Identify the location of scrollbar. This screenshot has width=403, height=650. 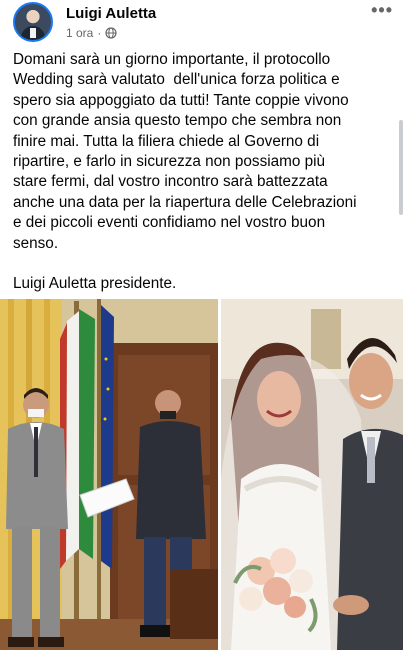
(401, 167).